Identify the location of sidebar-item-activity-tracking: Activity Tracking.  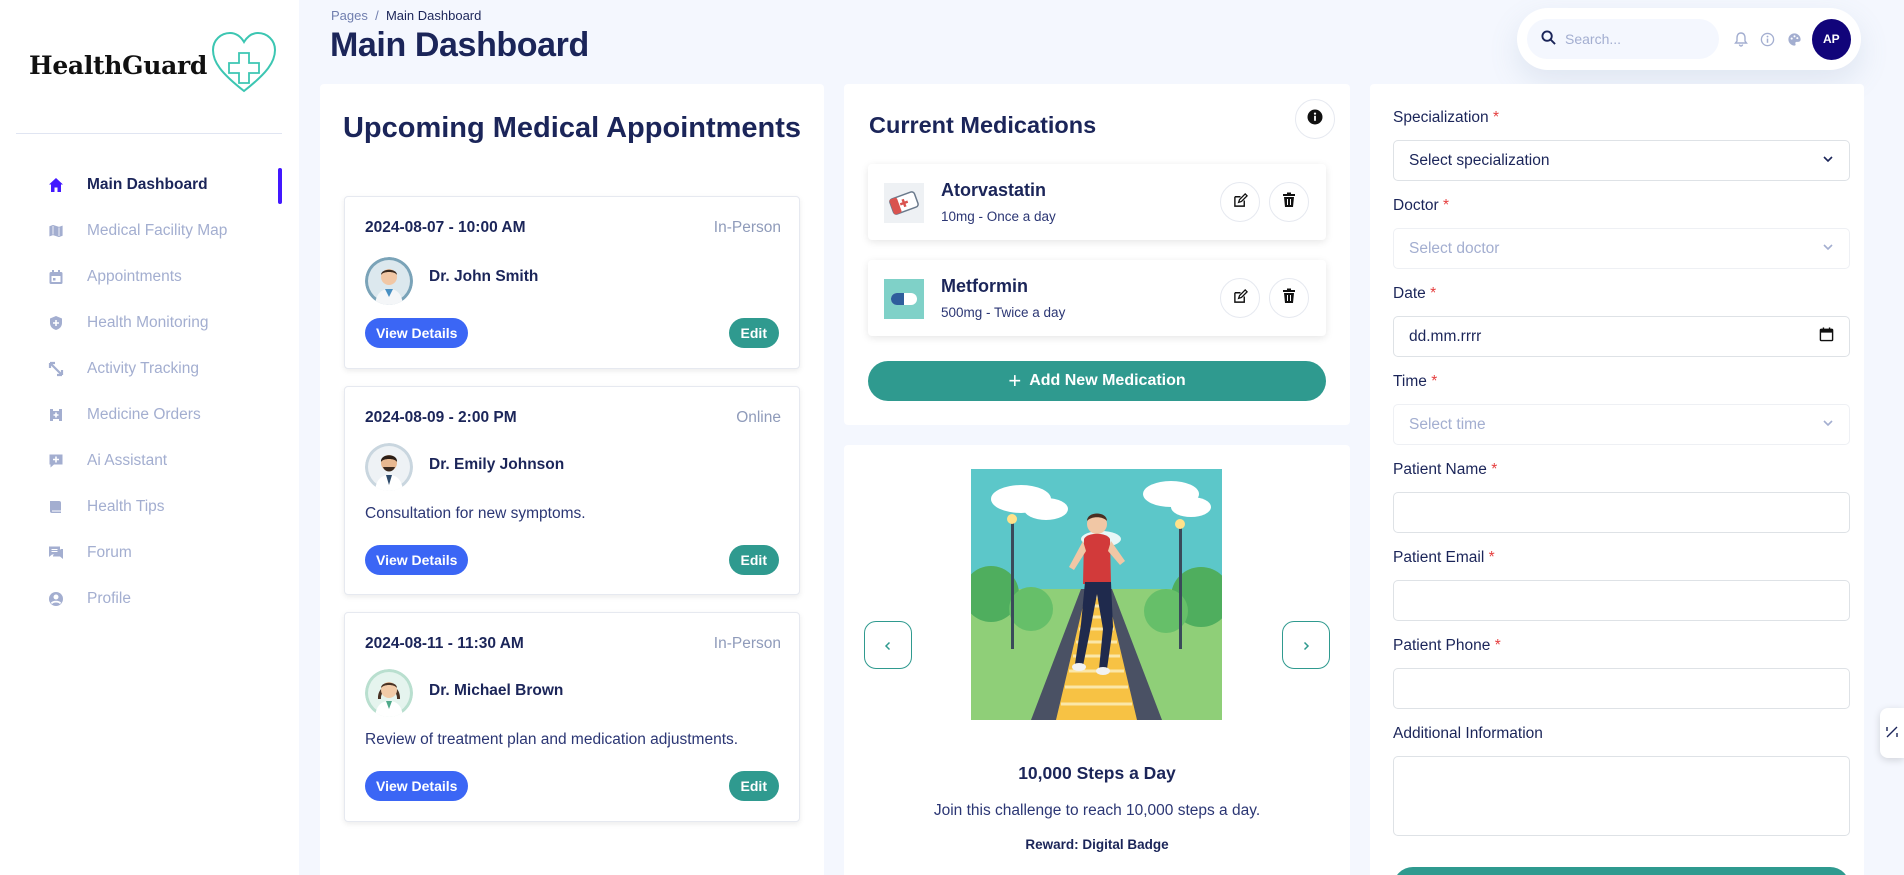
(149, 369).